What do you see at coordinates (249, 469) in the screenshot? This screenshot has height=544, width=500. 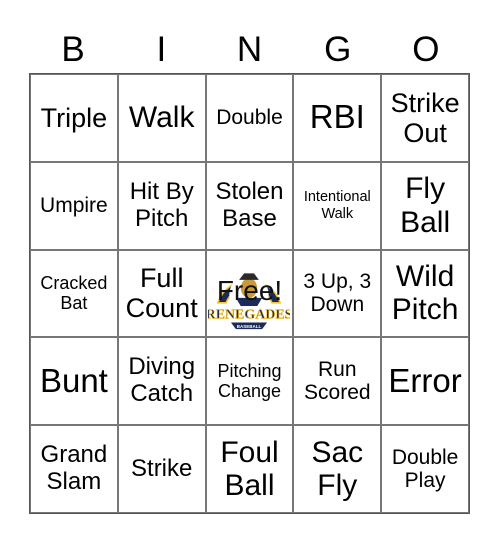 I see `bingo-cell: Foul Ball` at bounding box center [249, 469].